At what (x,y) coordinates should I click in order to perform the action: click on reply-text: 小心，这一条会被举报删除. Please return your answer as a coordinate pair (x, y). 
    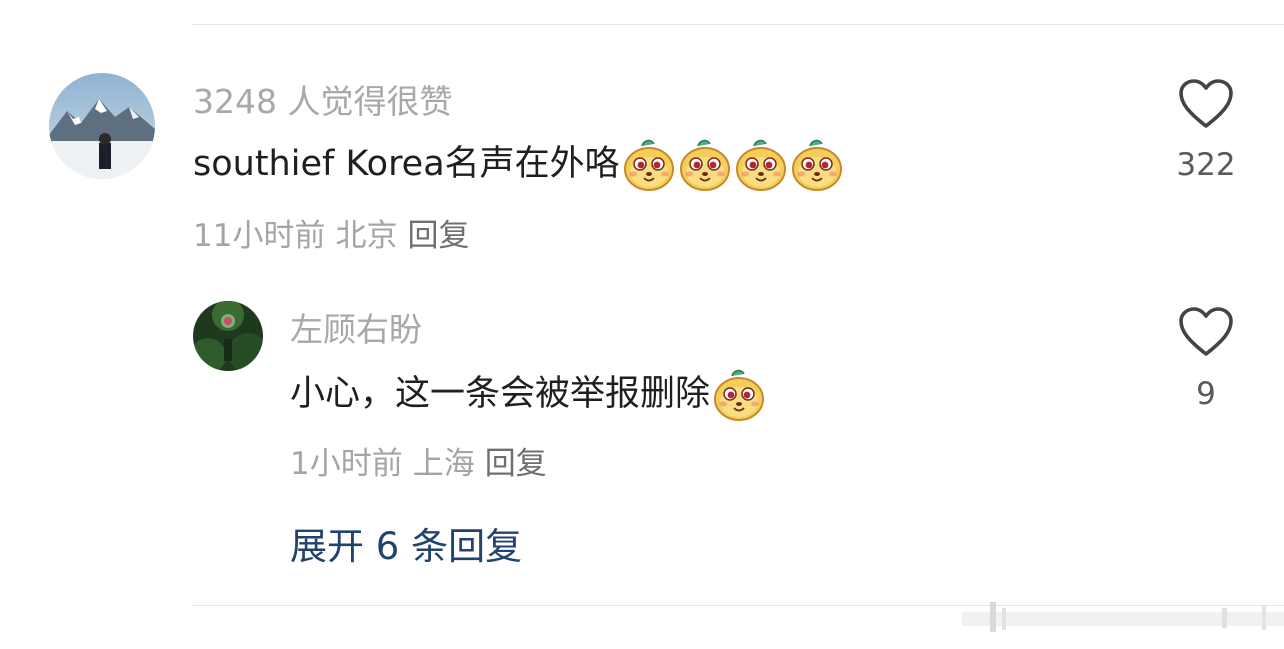
    Looking at the image, I should click on (500, 393).